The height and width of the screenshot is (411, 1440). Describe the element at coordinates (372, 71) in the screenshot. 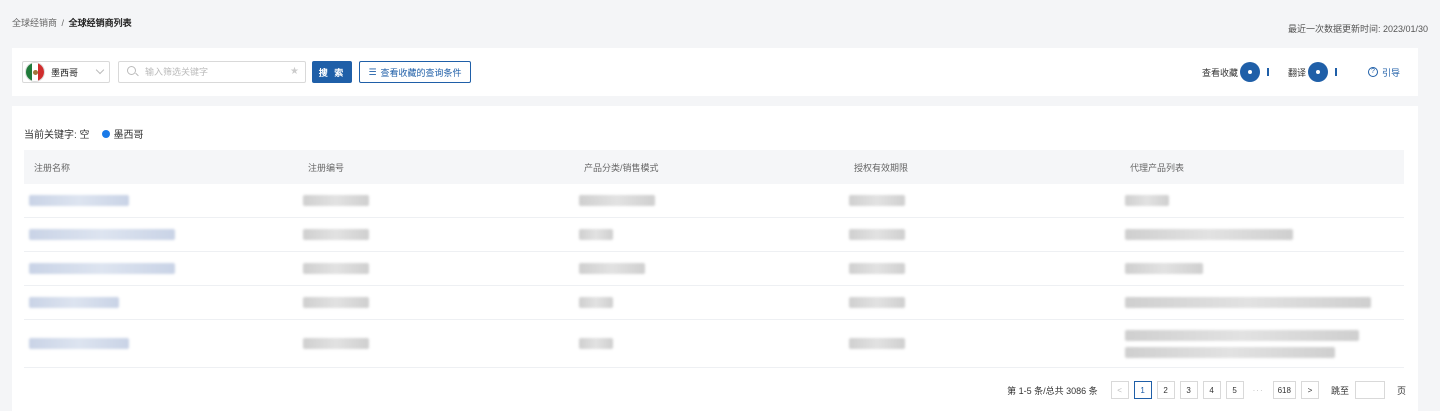

I see `list-icon: ☰` at that location.